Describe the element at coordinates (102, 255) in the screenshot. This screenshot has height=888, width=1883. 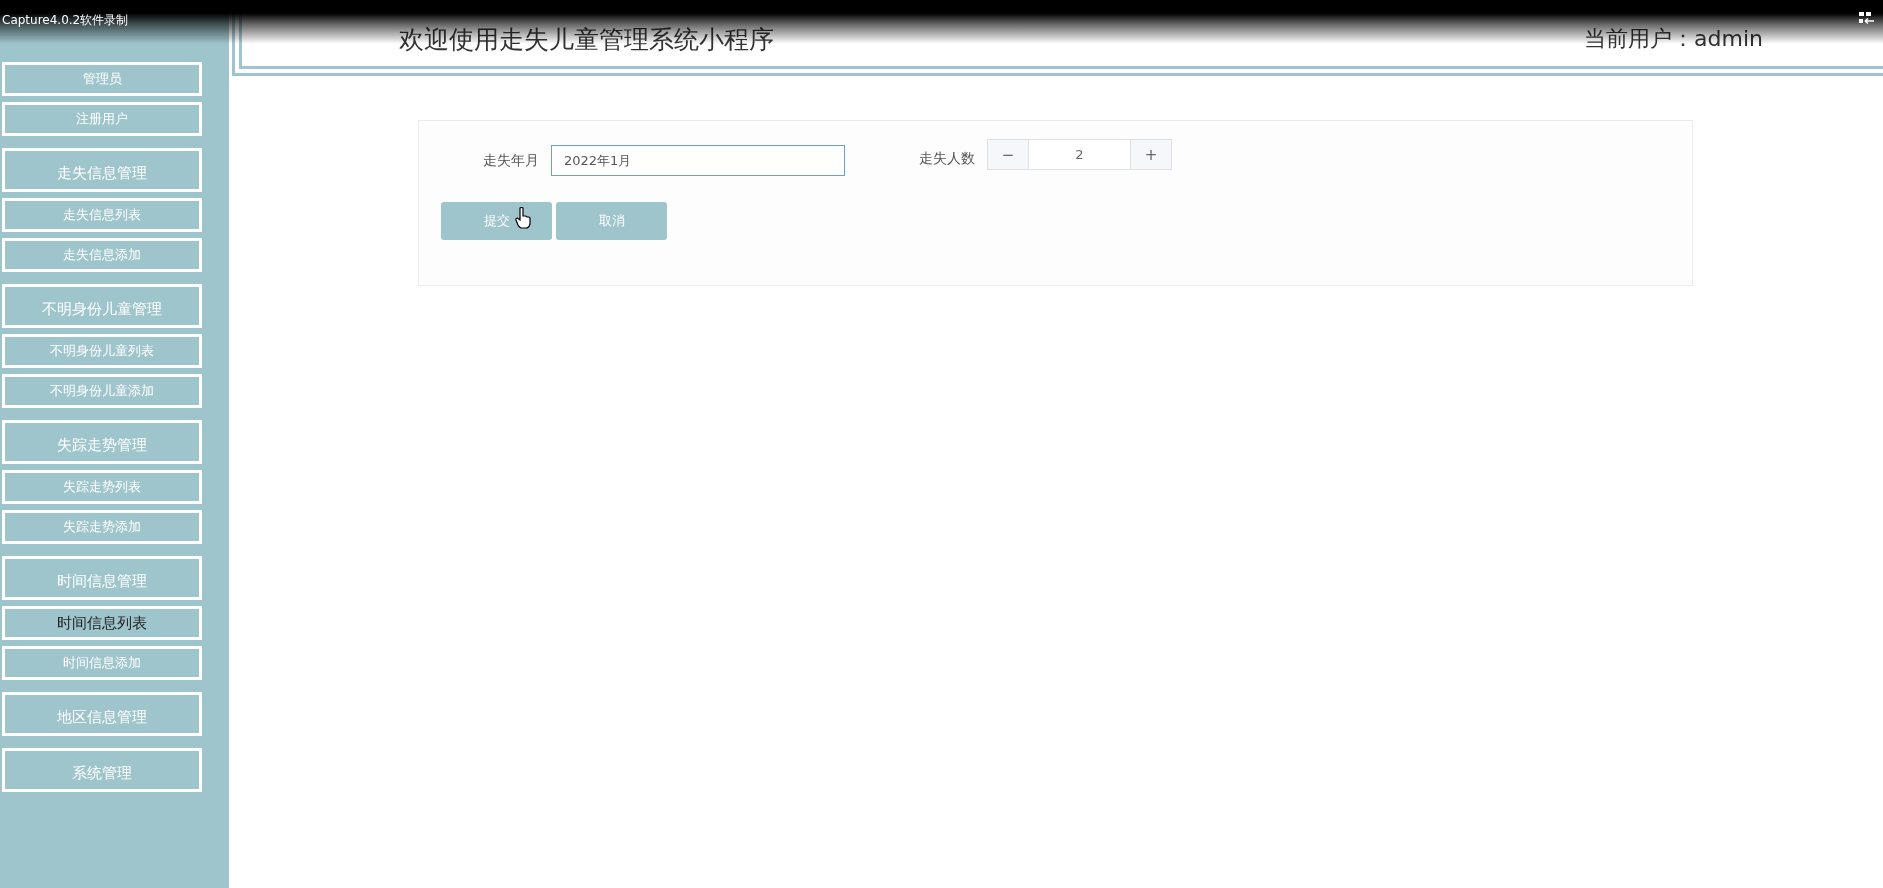
I see `menu-item: 走失信息添加` at that location.